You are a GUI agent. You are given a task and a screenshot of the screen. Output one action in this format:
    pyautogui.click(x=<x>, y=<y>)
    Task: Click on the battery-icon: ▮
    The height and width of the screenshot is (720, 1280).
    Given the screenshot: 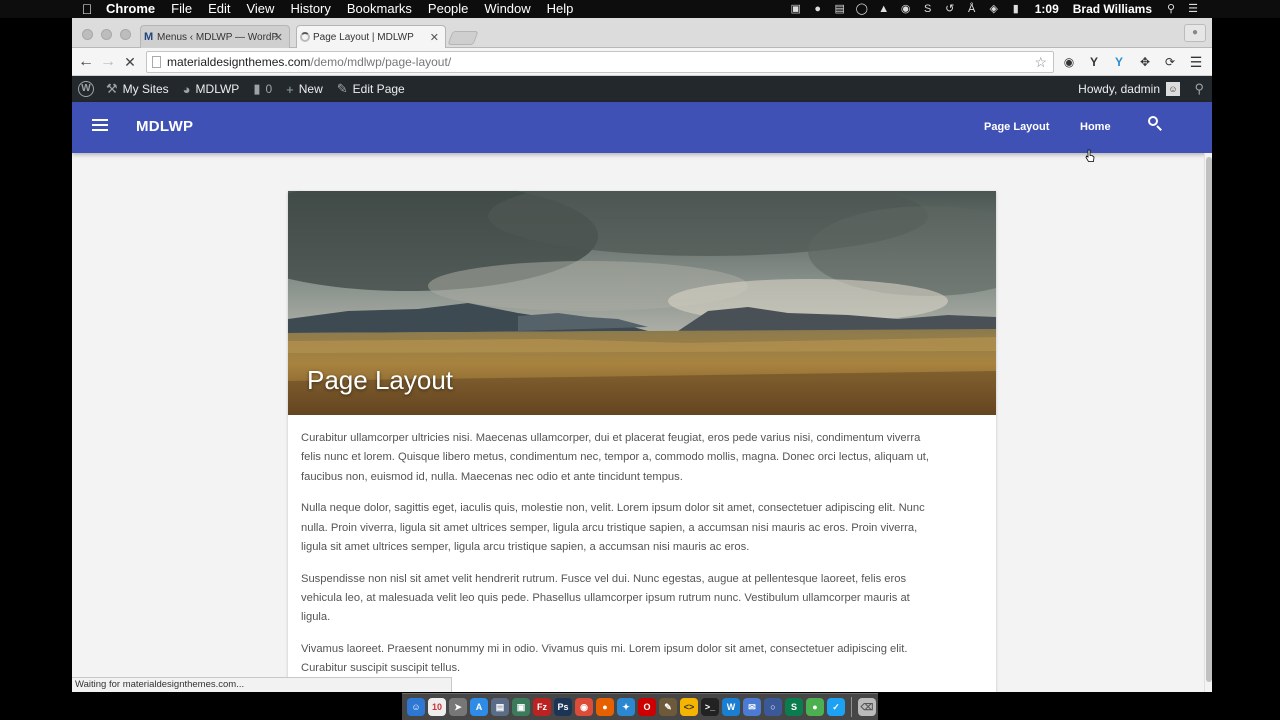 What is the action you would take?
    pyautogui.click(x=1016, y=9)
    